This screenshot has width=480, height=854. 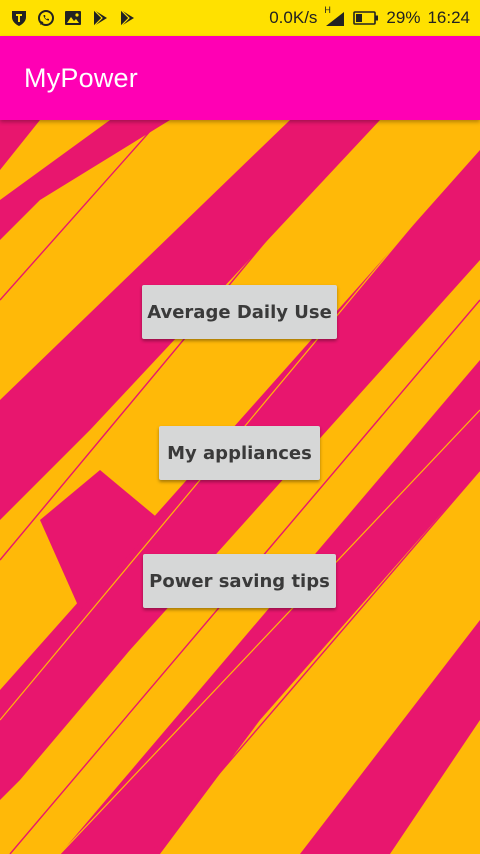 What do you see at coordinates (46, 18) in the screenshot?
I see `whatsapp-icon` at bounding box center [46, 18].